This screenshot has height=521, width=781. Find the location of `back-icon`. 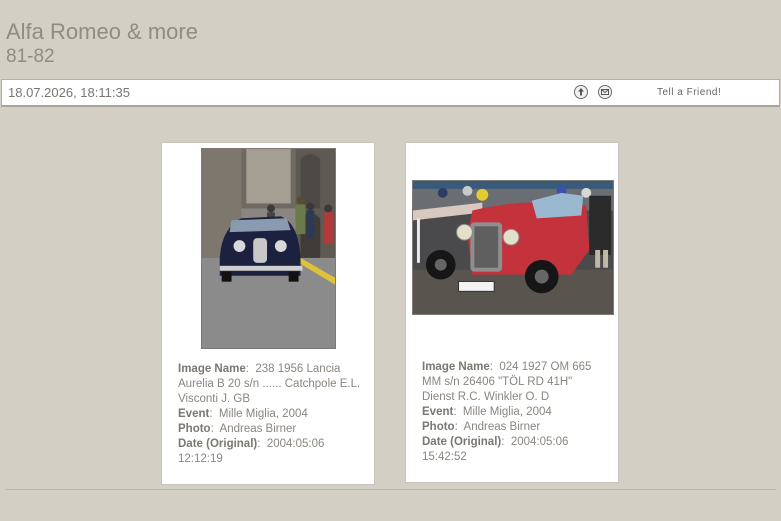

back-icon is located at coordinates (581, 92).